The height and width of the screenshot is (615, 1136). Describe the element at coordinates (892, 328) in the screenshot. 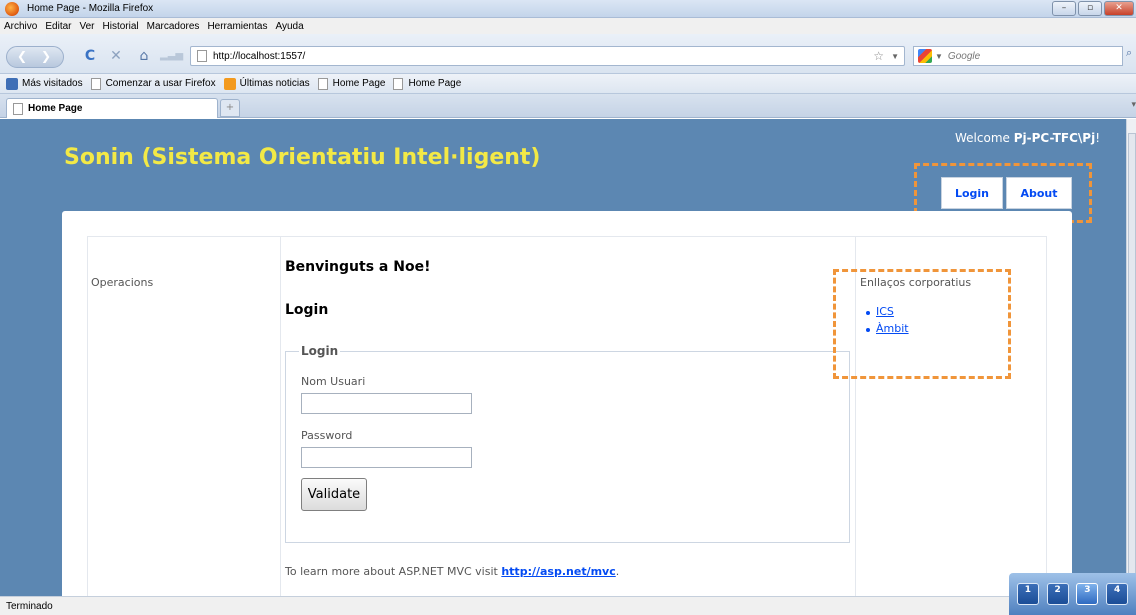

I see `link-ambit: Àmbit` at that location.